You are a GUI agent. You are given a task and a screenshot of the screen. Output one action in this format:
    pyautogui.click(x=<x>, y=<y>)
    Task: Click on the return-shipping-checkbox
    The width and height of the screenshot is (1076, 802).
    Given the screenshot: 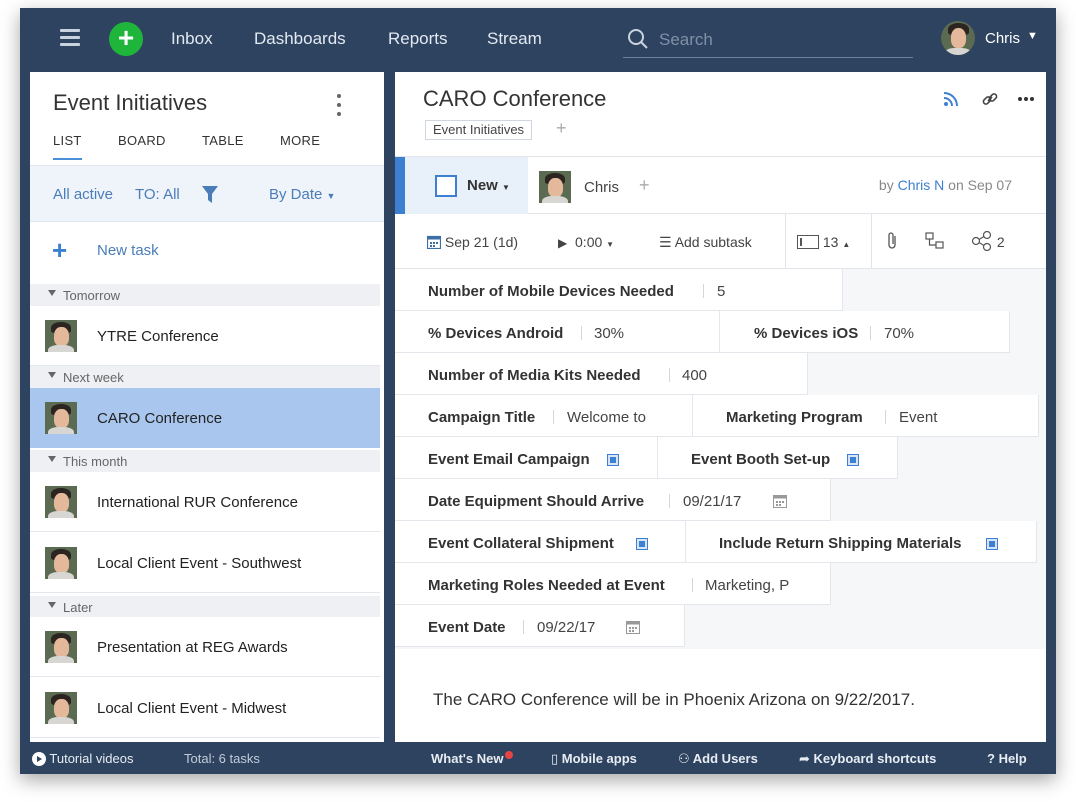 What is the action you would take?
    pyautogui.click(x=992, y=544)
    